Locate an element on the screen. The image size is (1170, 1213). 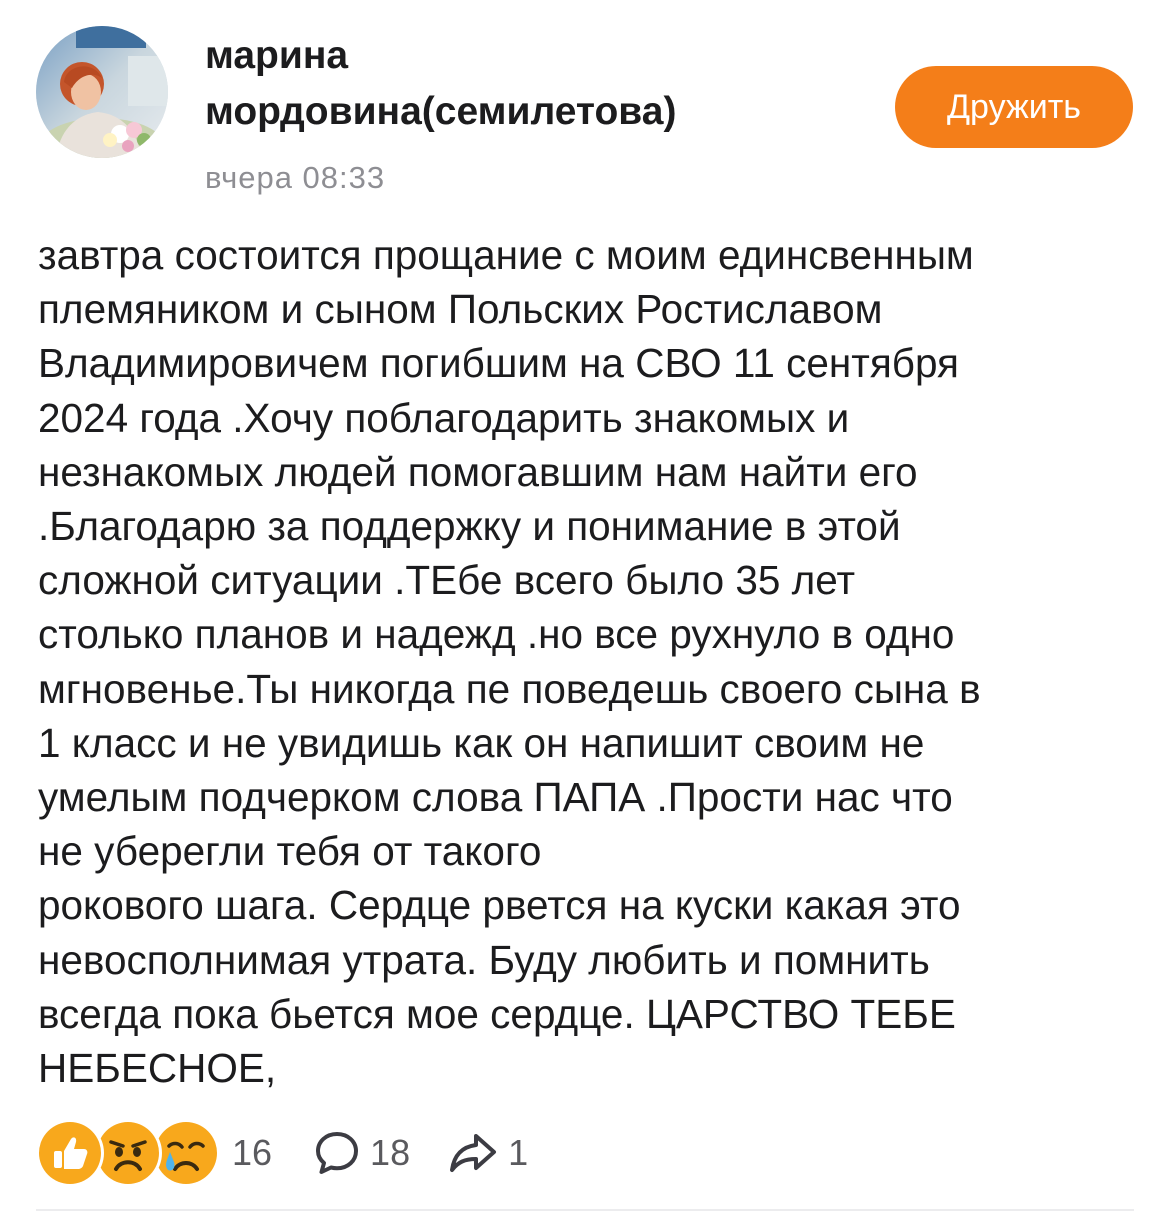
author-name-line2: мордовина(семилетова) is located at coordinates (441, 111).